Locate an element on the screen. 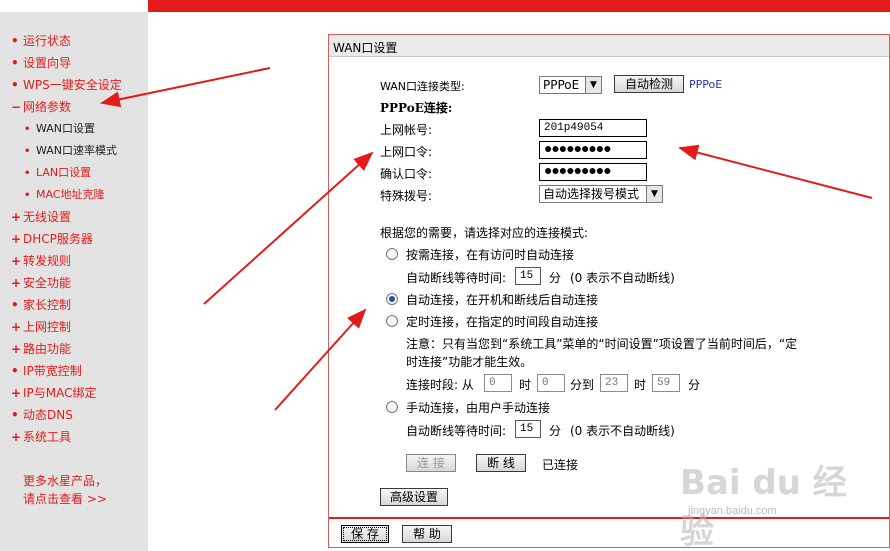  idle-hint: (0 表示不自动断线) is located at coordinates (622, 278).